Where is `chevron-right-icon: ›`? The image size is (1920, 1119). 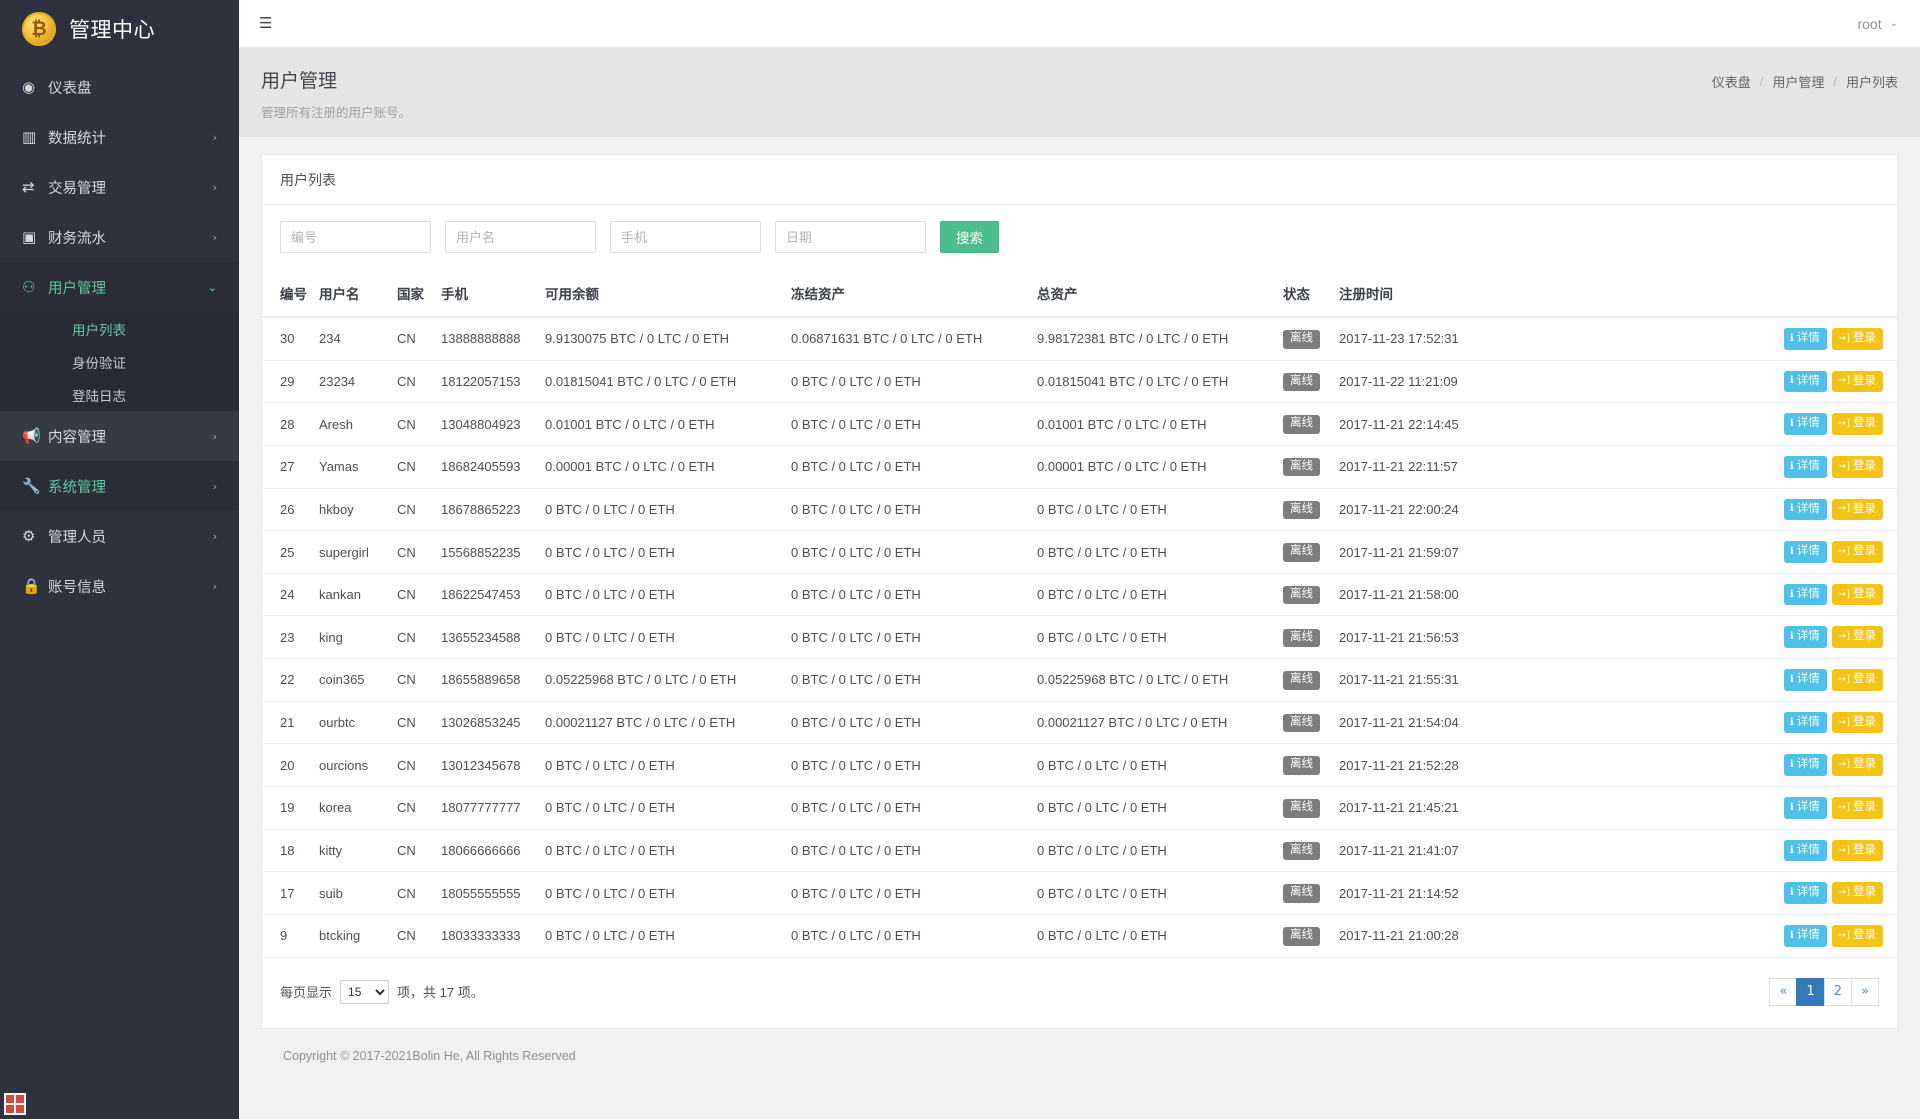 chevron-right-icon: › is located at coordinates (214, 586).